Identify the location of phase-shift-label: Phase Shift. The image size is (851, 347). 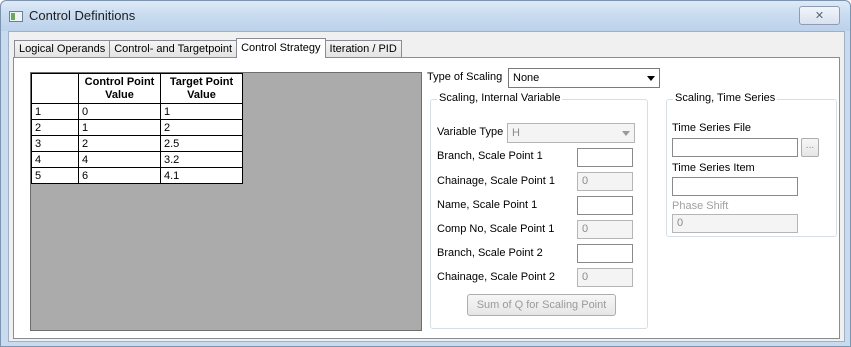
(700, 206).